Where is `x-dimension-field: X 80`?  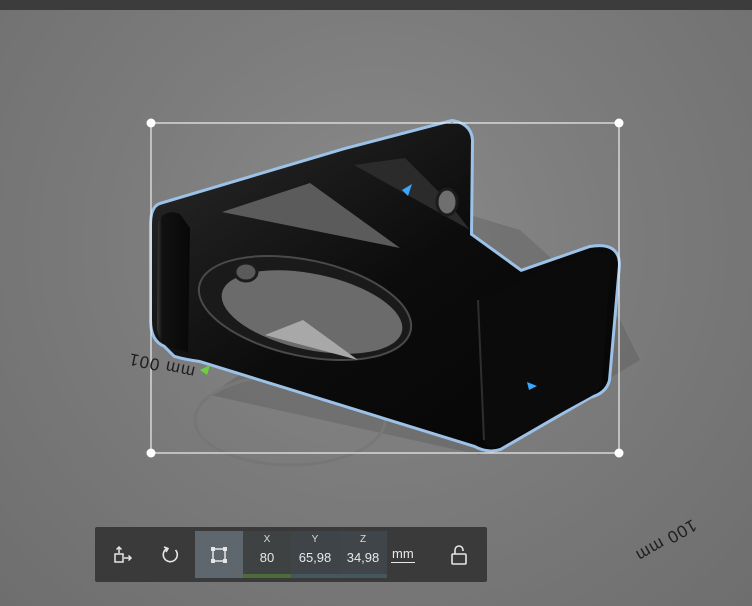
x-dimension-field: X 80 is located at coordinates (267, 554).